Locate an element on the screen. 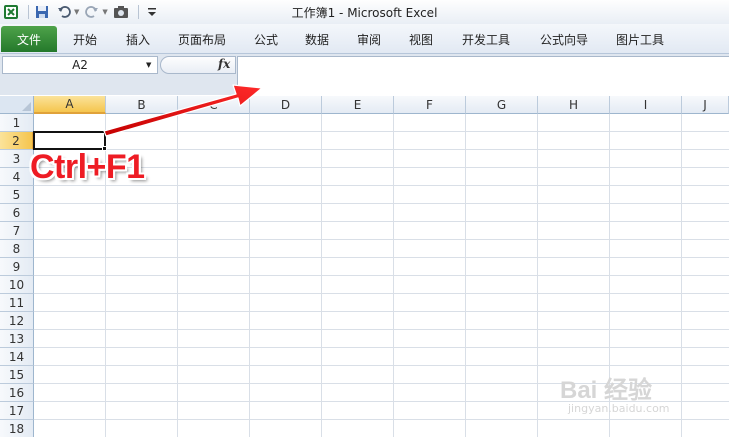 The image size is (729, 437). tab-file: 文件 is located at coordinates (29, 39).